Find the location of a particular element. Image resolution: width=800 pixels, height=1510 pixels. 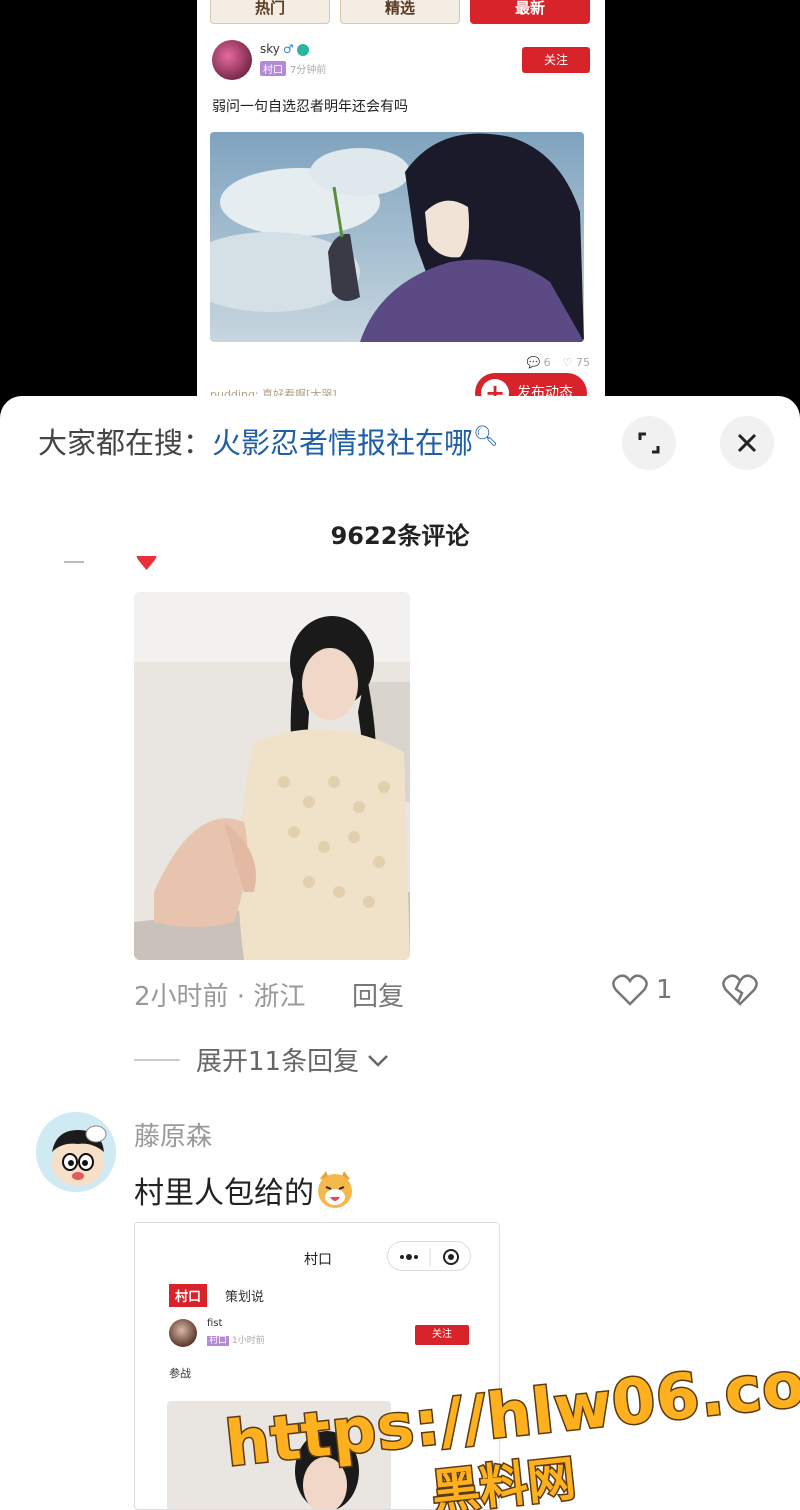

comment-count-title: 9622条评论 is located at coordinates (400, 536).